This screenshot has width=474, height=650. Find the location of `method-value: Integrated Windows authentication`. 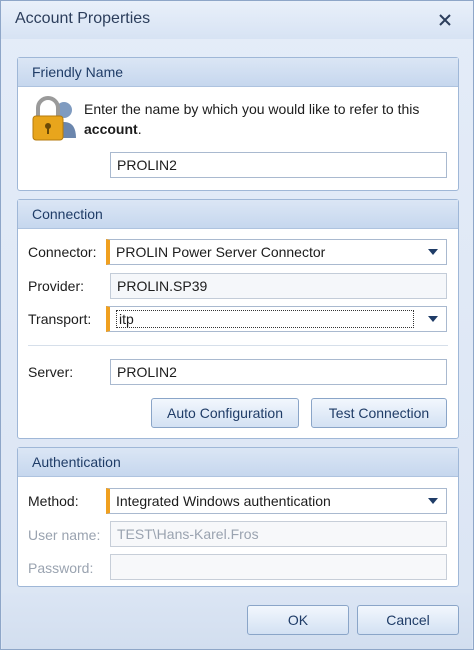

method-value: Integrated Windows authentication is located at coordinates (223, 501).